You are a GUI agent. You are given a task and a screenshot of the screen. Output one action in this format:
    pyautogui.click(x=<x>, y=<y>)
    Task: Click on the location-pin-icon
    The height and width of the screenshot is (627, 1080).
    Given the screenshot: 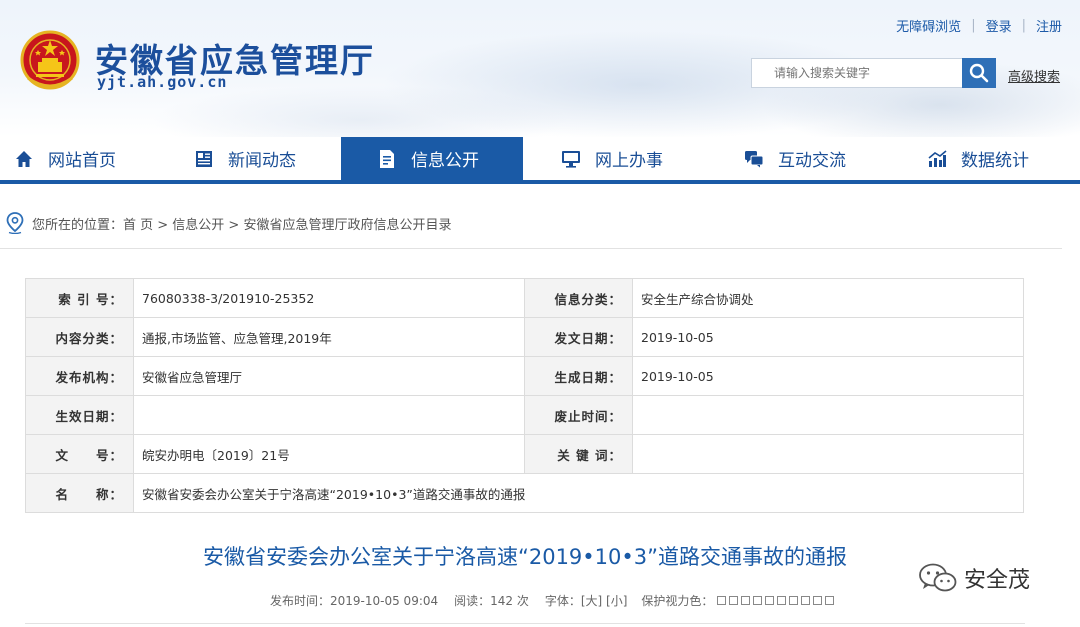 What is the action you would take?
    pyautogui.click(x=15, y=223)
    